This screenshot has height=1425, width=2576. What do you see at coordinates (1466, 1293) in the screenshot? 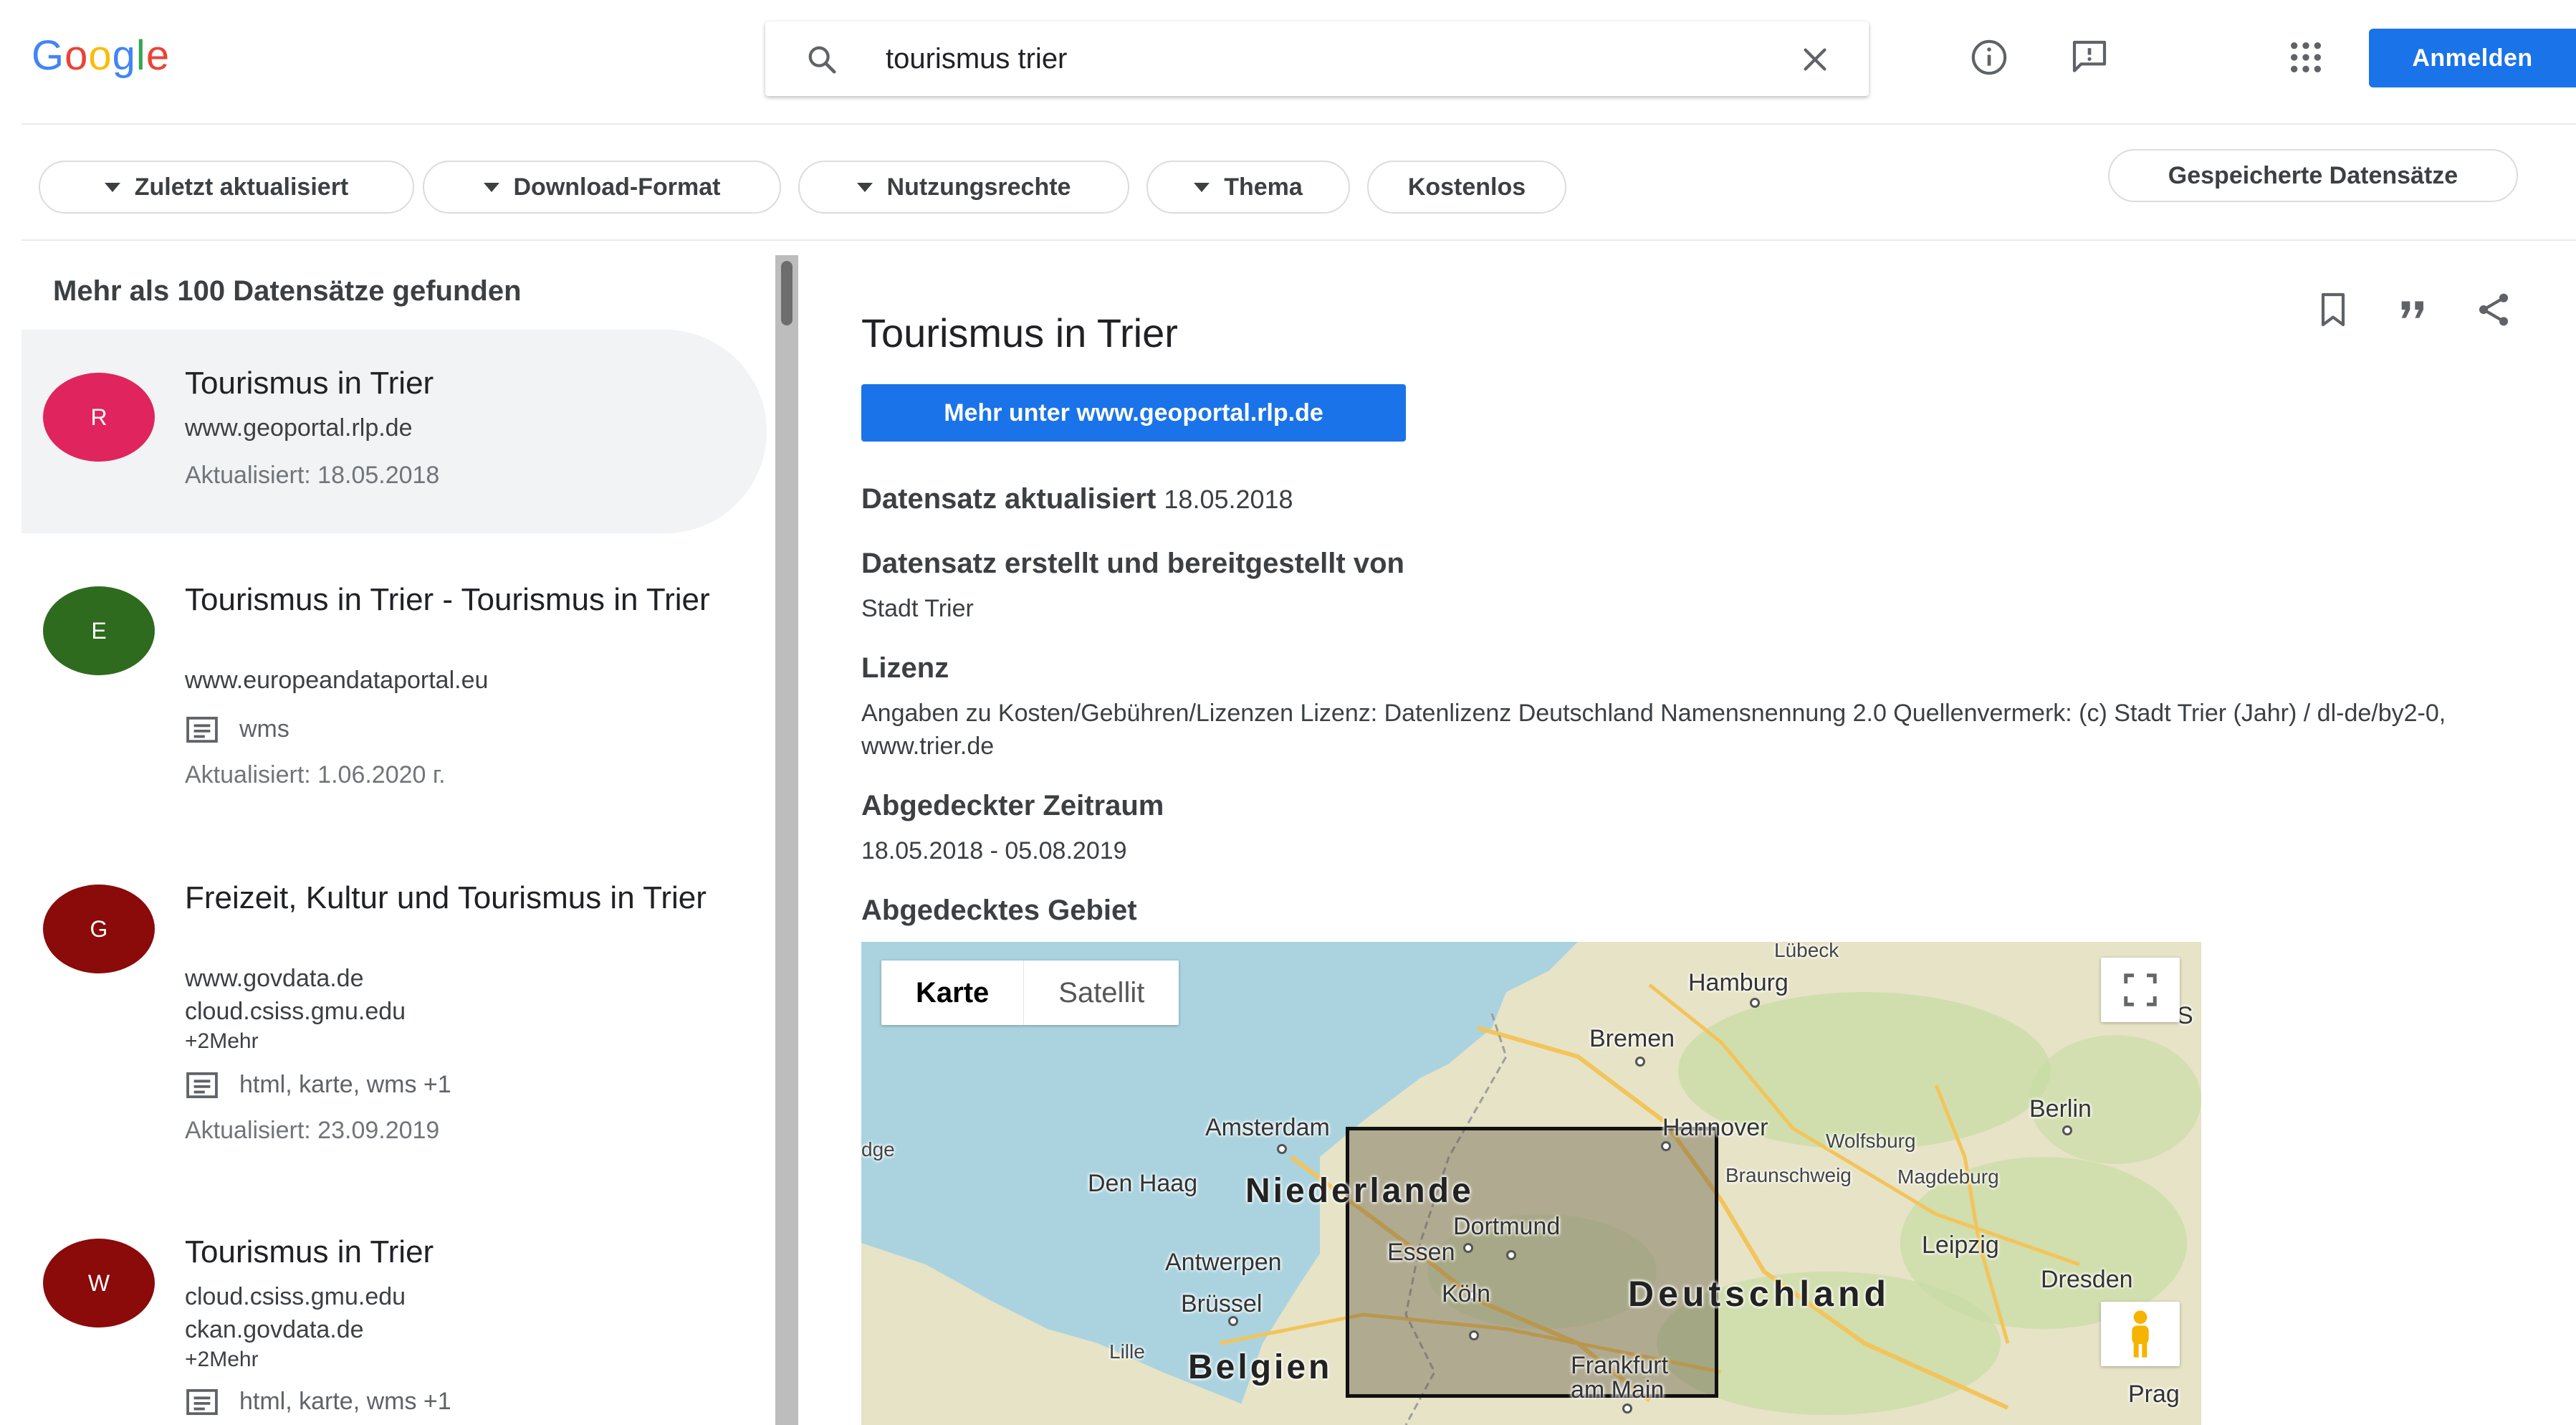
I see `map-label: Köln` at bounding box center [1466, 1293].